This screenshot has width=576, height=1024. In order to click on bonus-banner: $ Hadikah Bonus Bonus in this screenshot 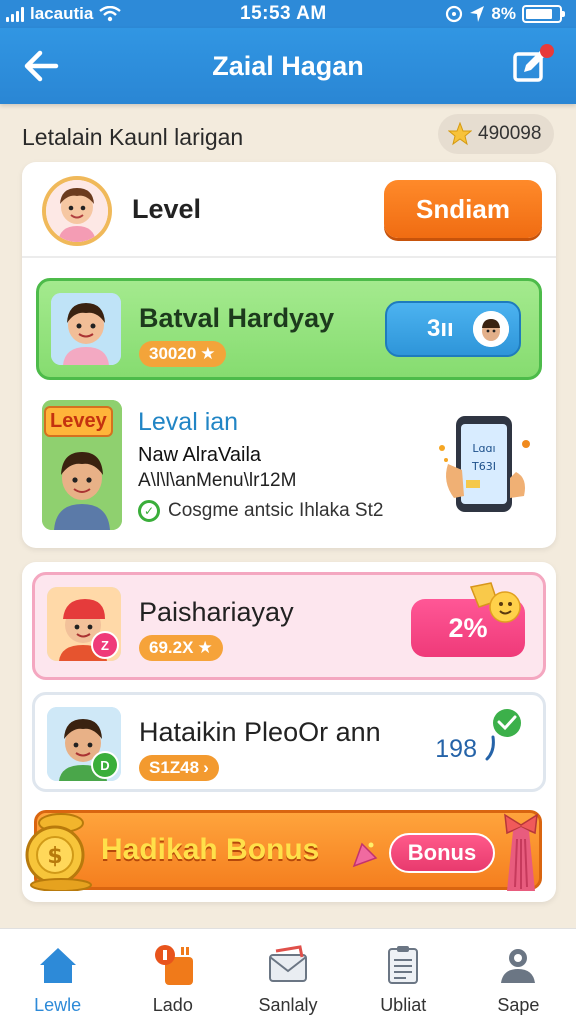, I will do `click(283, 850)`.